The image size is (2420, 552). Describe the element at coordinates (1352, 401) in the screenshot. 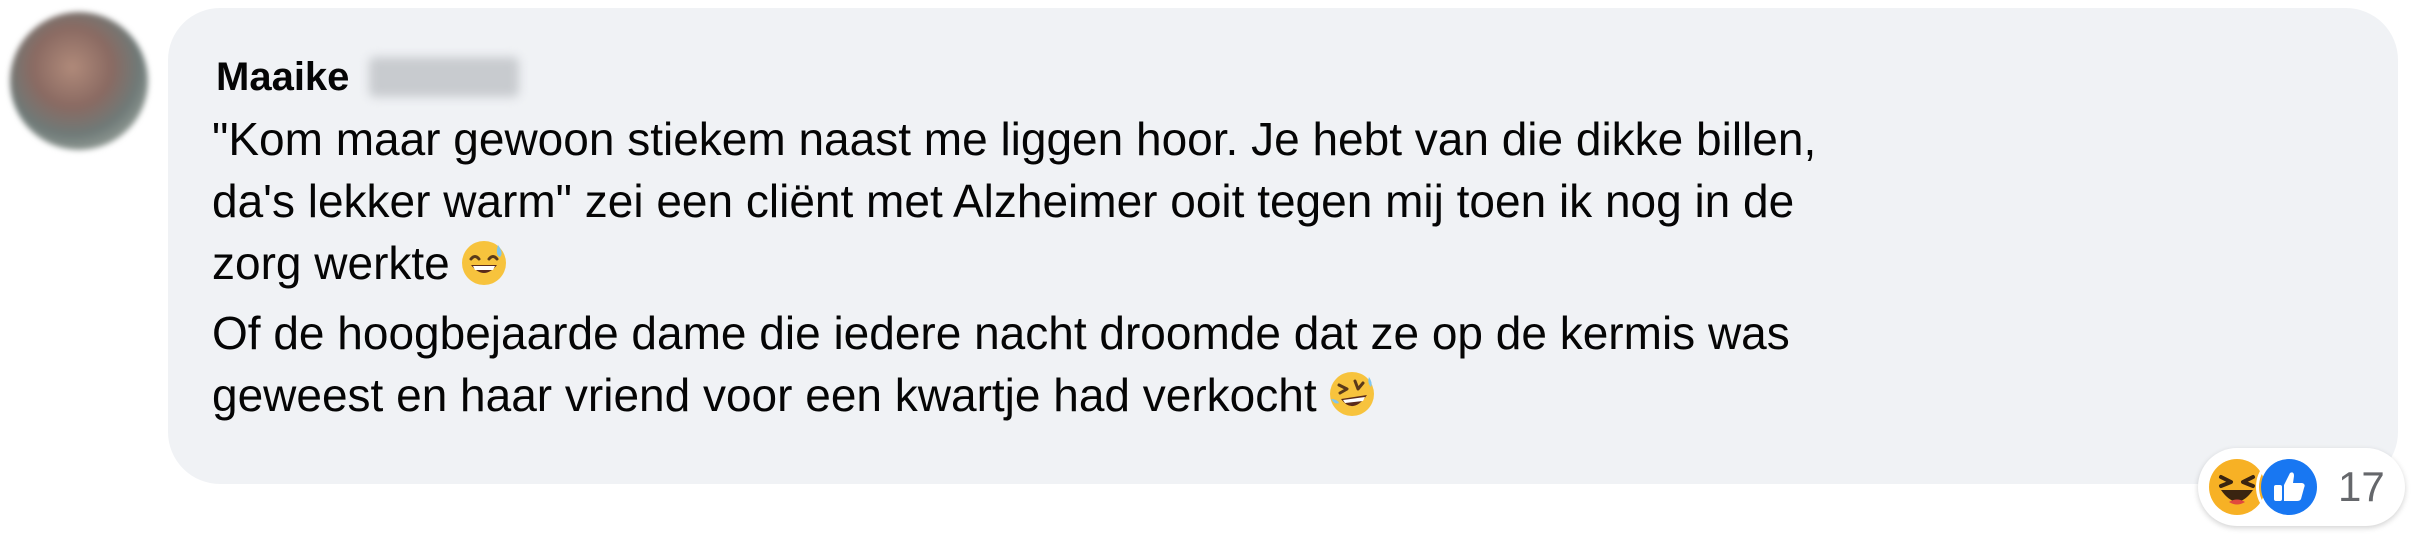

I see `rofl-emoji-icon` at that location.